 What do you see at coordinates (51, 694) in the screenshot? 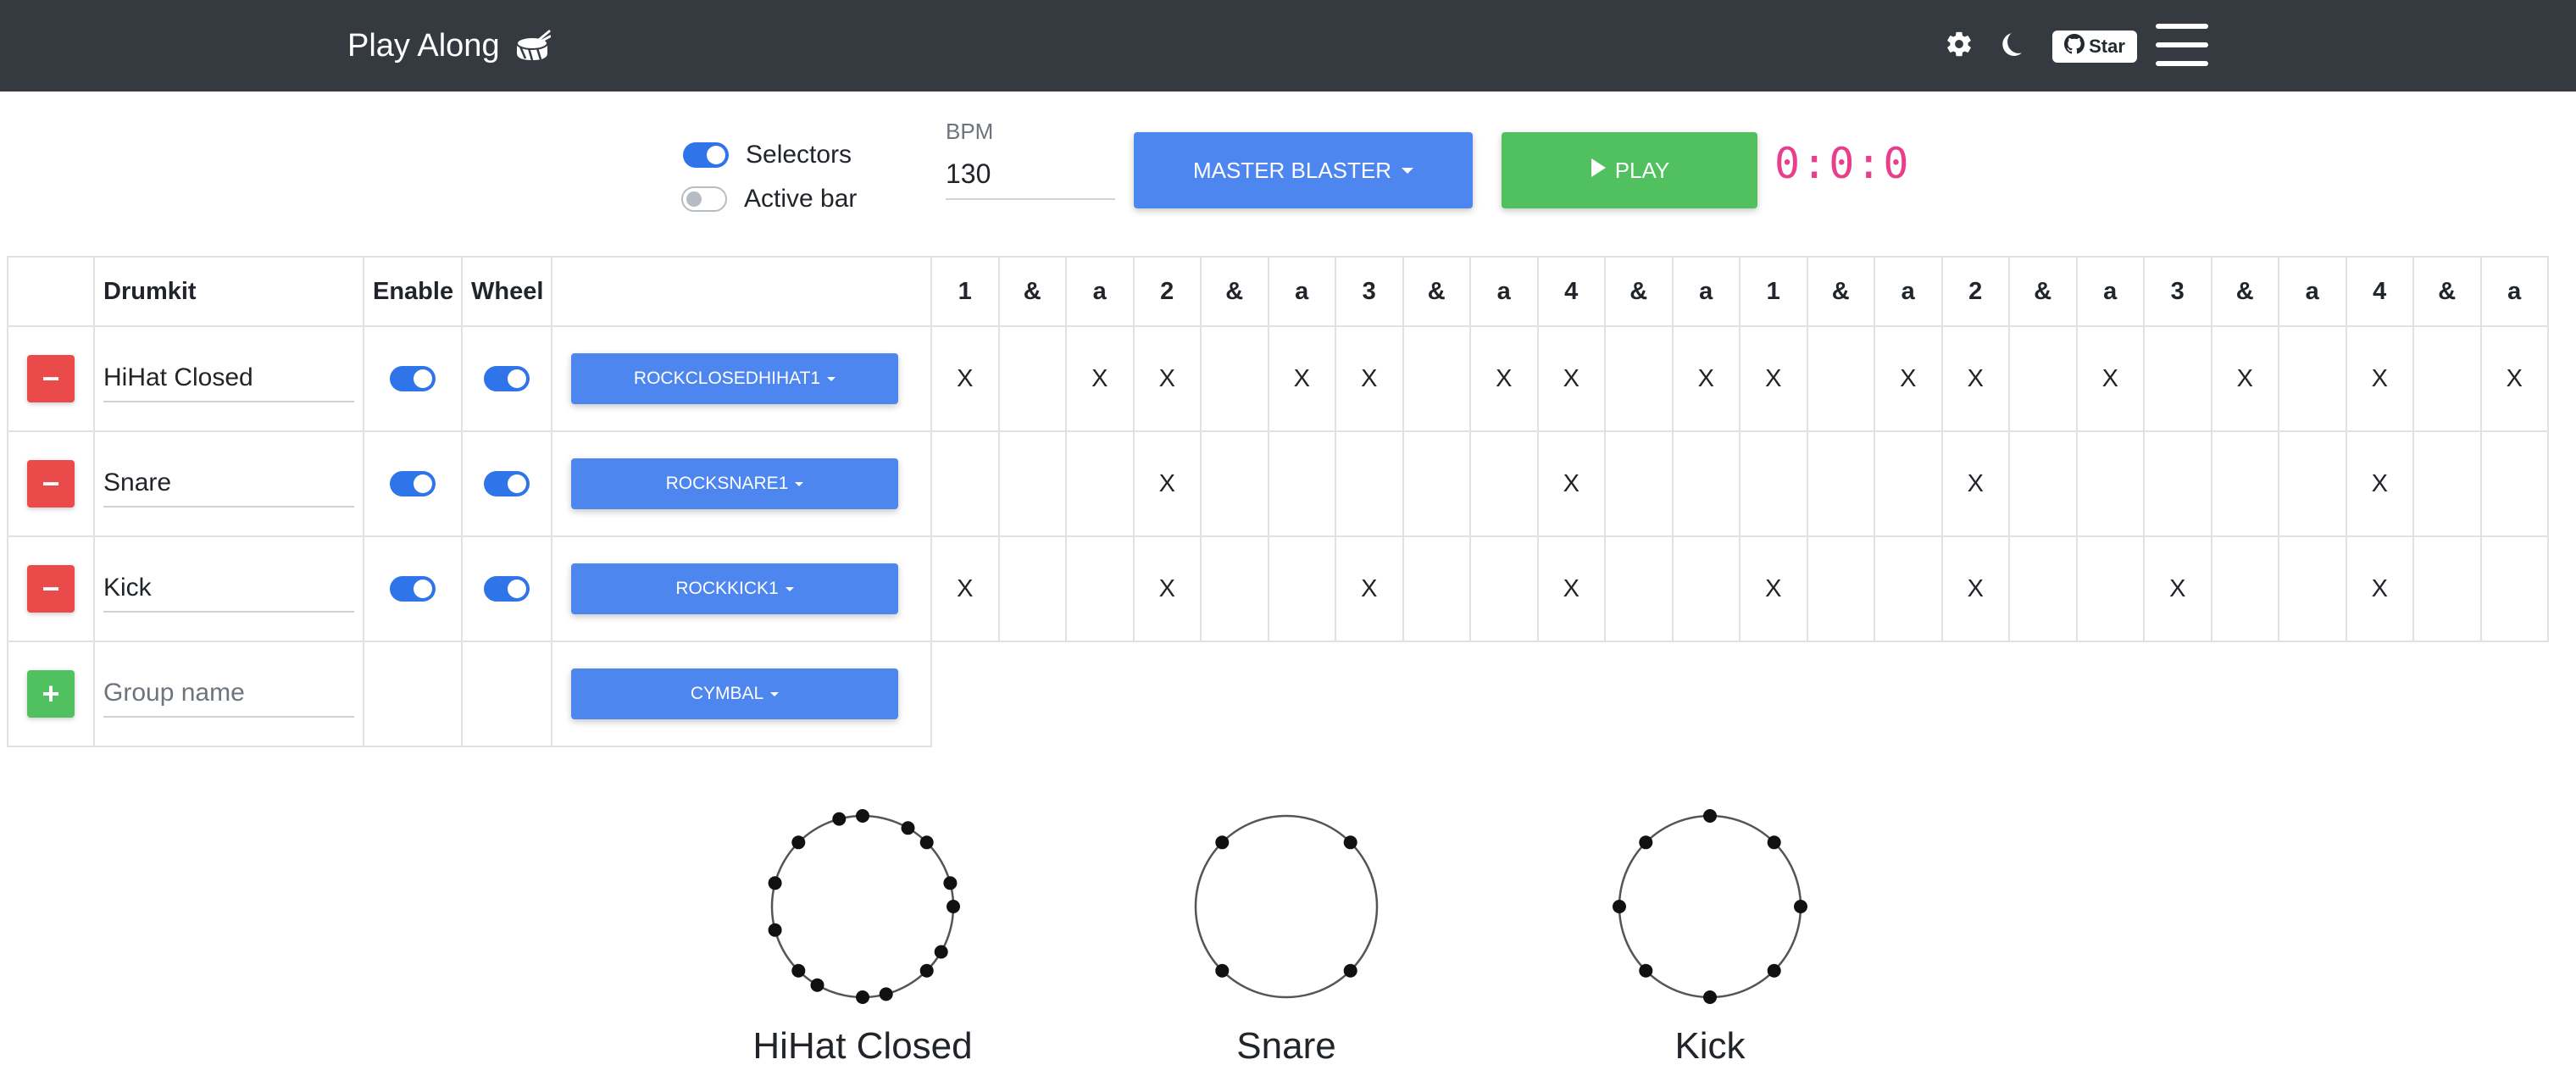
I see `add-group-button: +` at bounding box center [51, 694].